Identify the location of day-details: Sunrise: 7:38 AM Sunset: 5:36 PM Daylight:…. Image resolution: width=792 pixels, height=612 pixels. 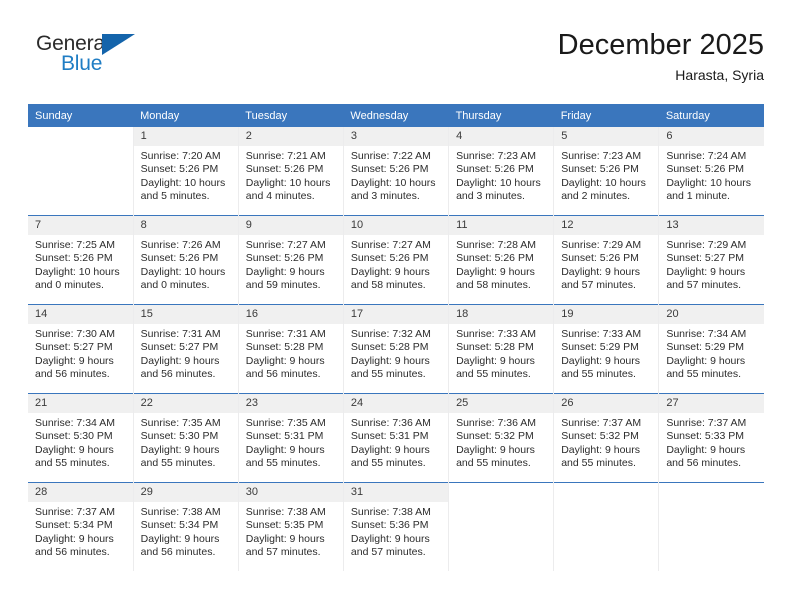
(396, 531).